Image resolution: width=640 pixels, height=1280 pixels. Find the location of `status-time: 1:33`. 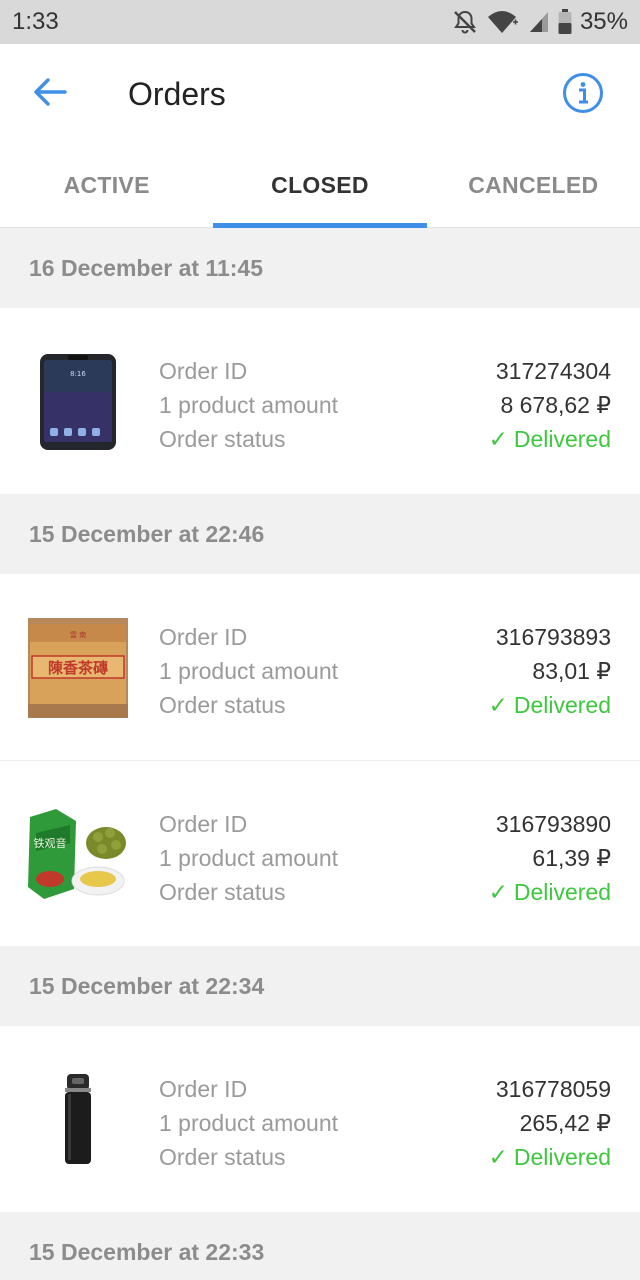

status-time: 1:33 is located at coordinates (35, 21).